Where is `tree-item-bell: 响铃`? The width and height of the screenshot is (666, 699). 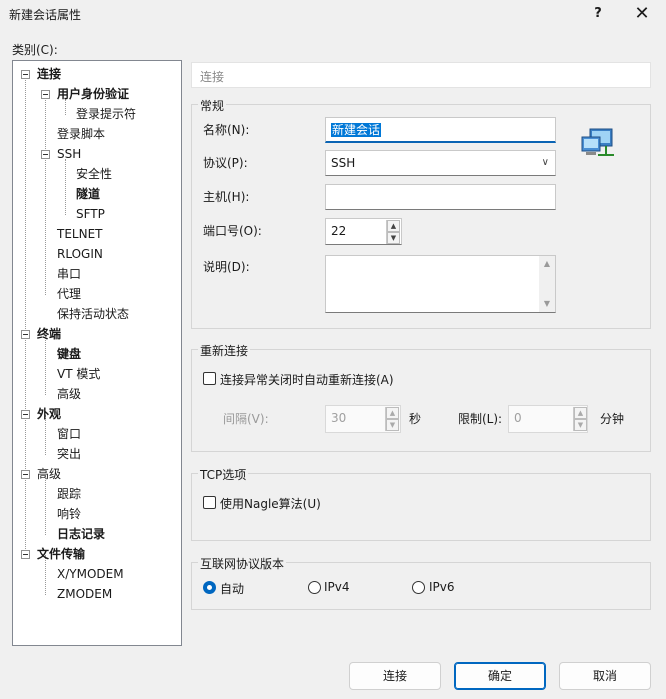 tree-item-bell: 响铃 is located at coordinates (69, 514).